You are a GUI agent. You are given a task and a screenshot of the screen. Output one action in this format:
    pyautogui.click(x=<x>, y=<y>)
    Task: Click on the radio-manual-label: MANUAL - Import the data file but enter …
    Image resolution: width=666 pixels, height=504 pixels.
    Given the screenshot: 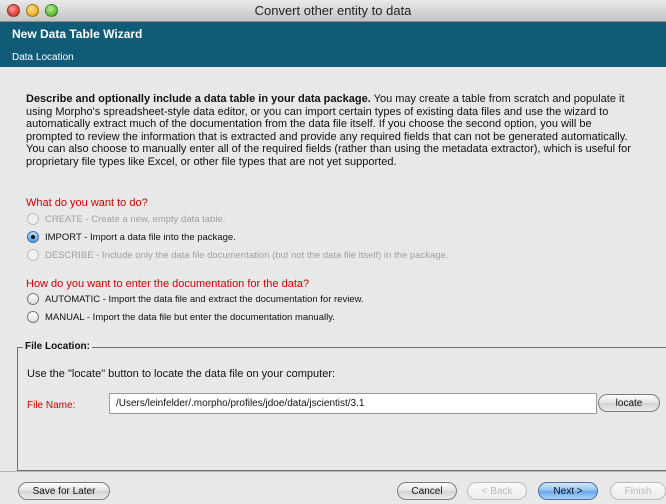 What is the action you would take?
    pyautogui.click(x=190, y=317)
    